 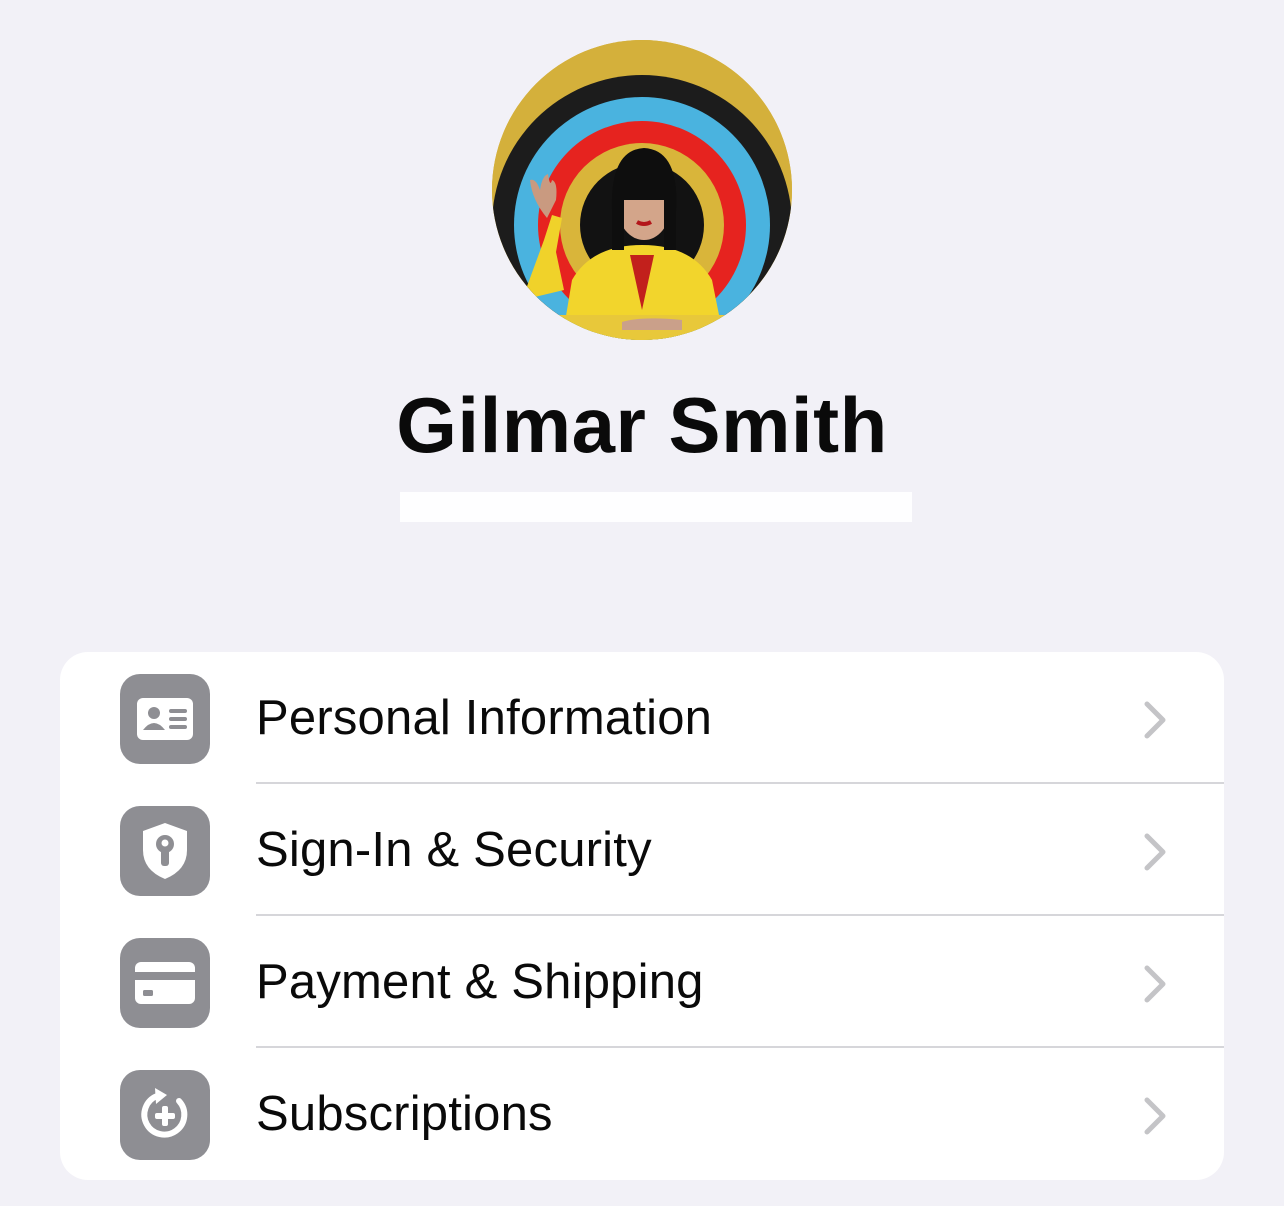 What do you see at coordinates (165, 851) in the screenshot?
I see `shield-key-icon` at bounding box center [165, 851].